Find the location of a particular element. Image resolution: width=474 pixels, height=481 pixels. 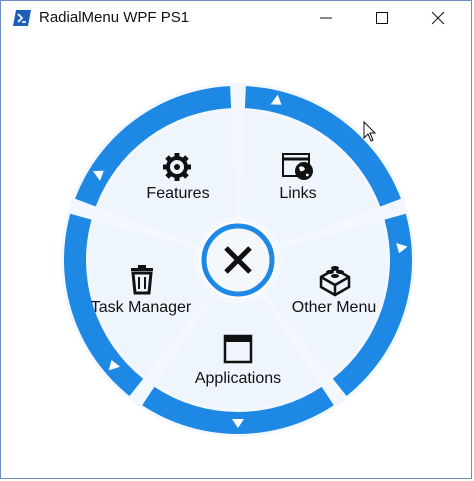

menu-item-label-links: Links is located at coordinates (297, 193).